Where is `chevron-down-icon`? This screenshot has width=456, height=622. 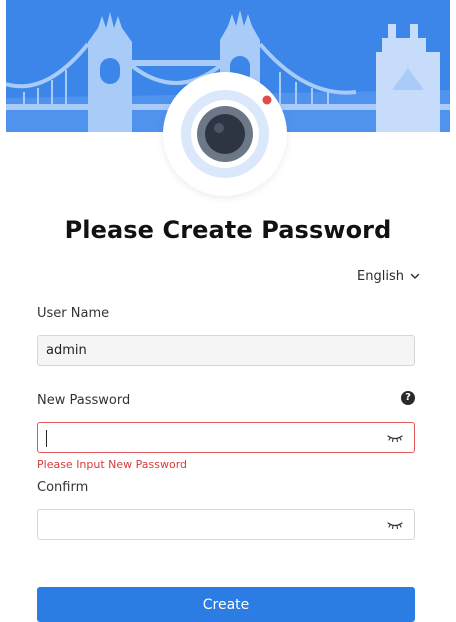 chevron-down-icon is located at coordinates (415, 276).